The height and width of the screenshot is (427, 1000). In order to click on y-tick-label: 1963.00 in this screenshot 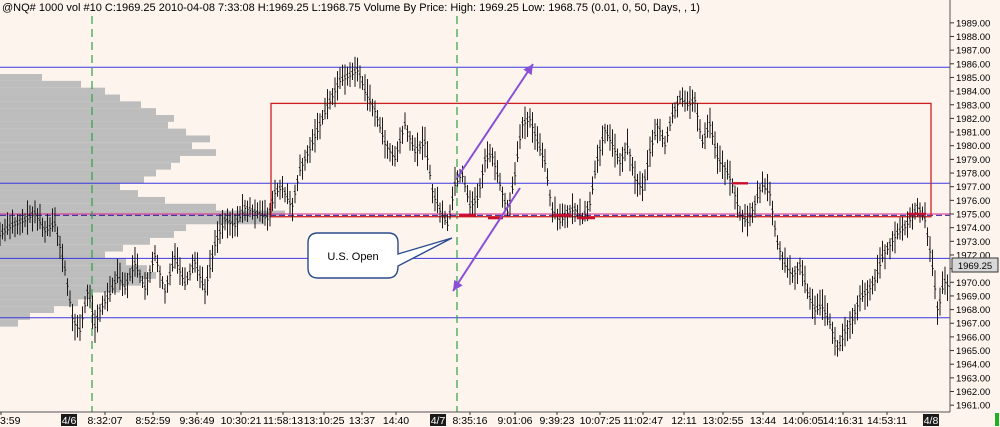, I will do `click(973, 378)`.